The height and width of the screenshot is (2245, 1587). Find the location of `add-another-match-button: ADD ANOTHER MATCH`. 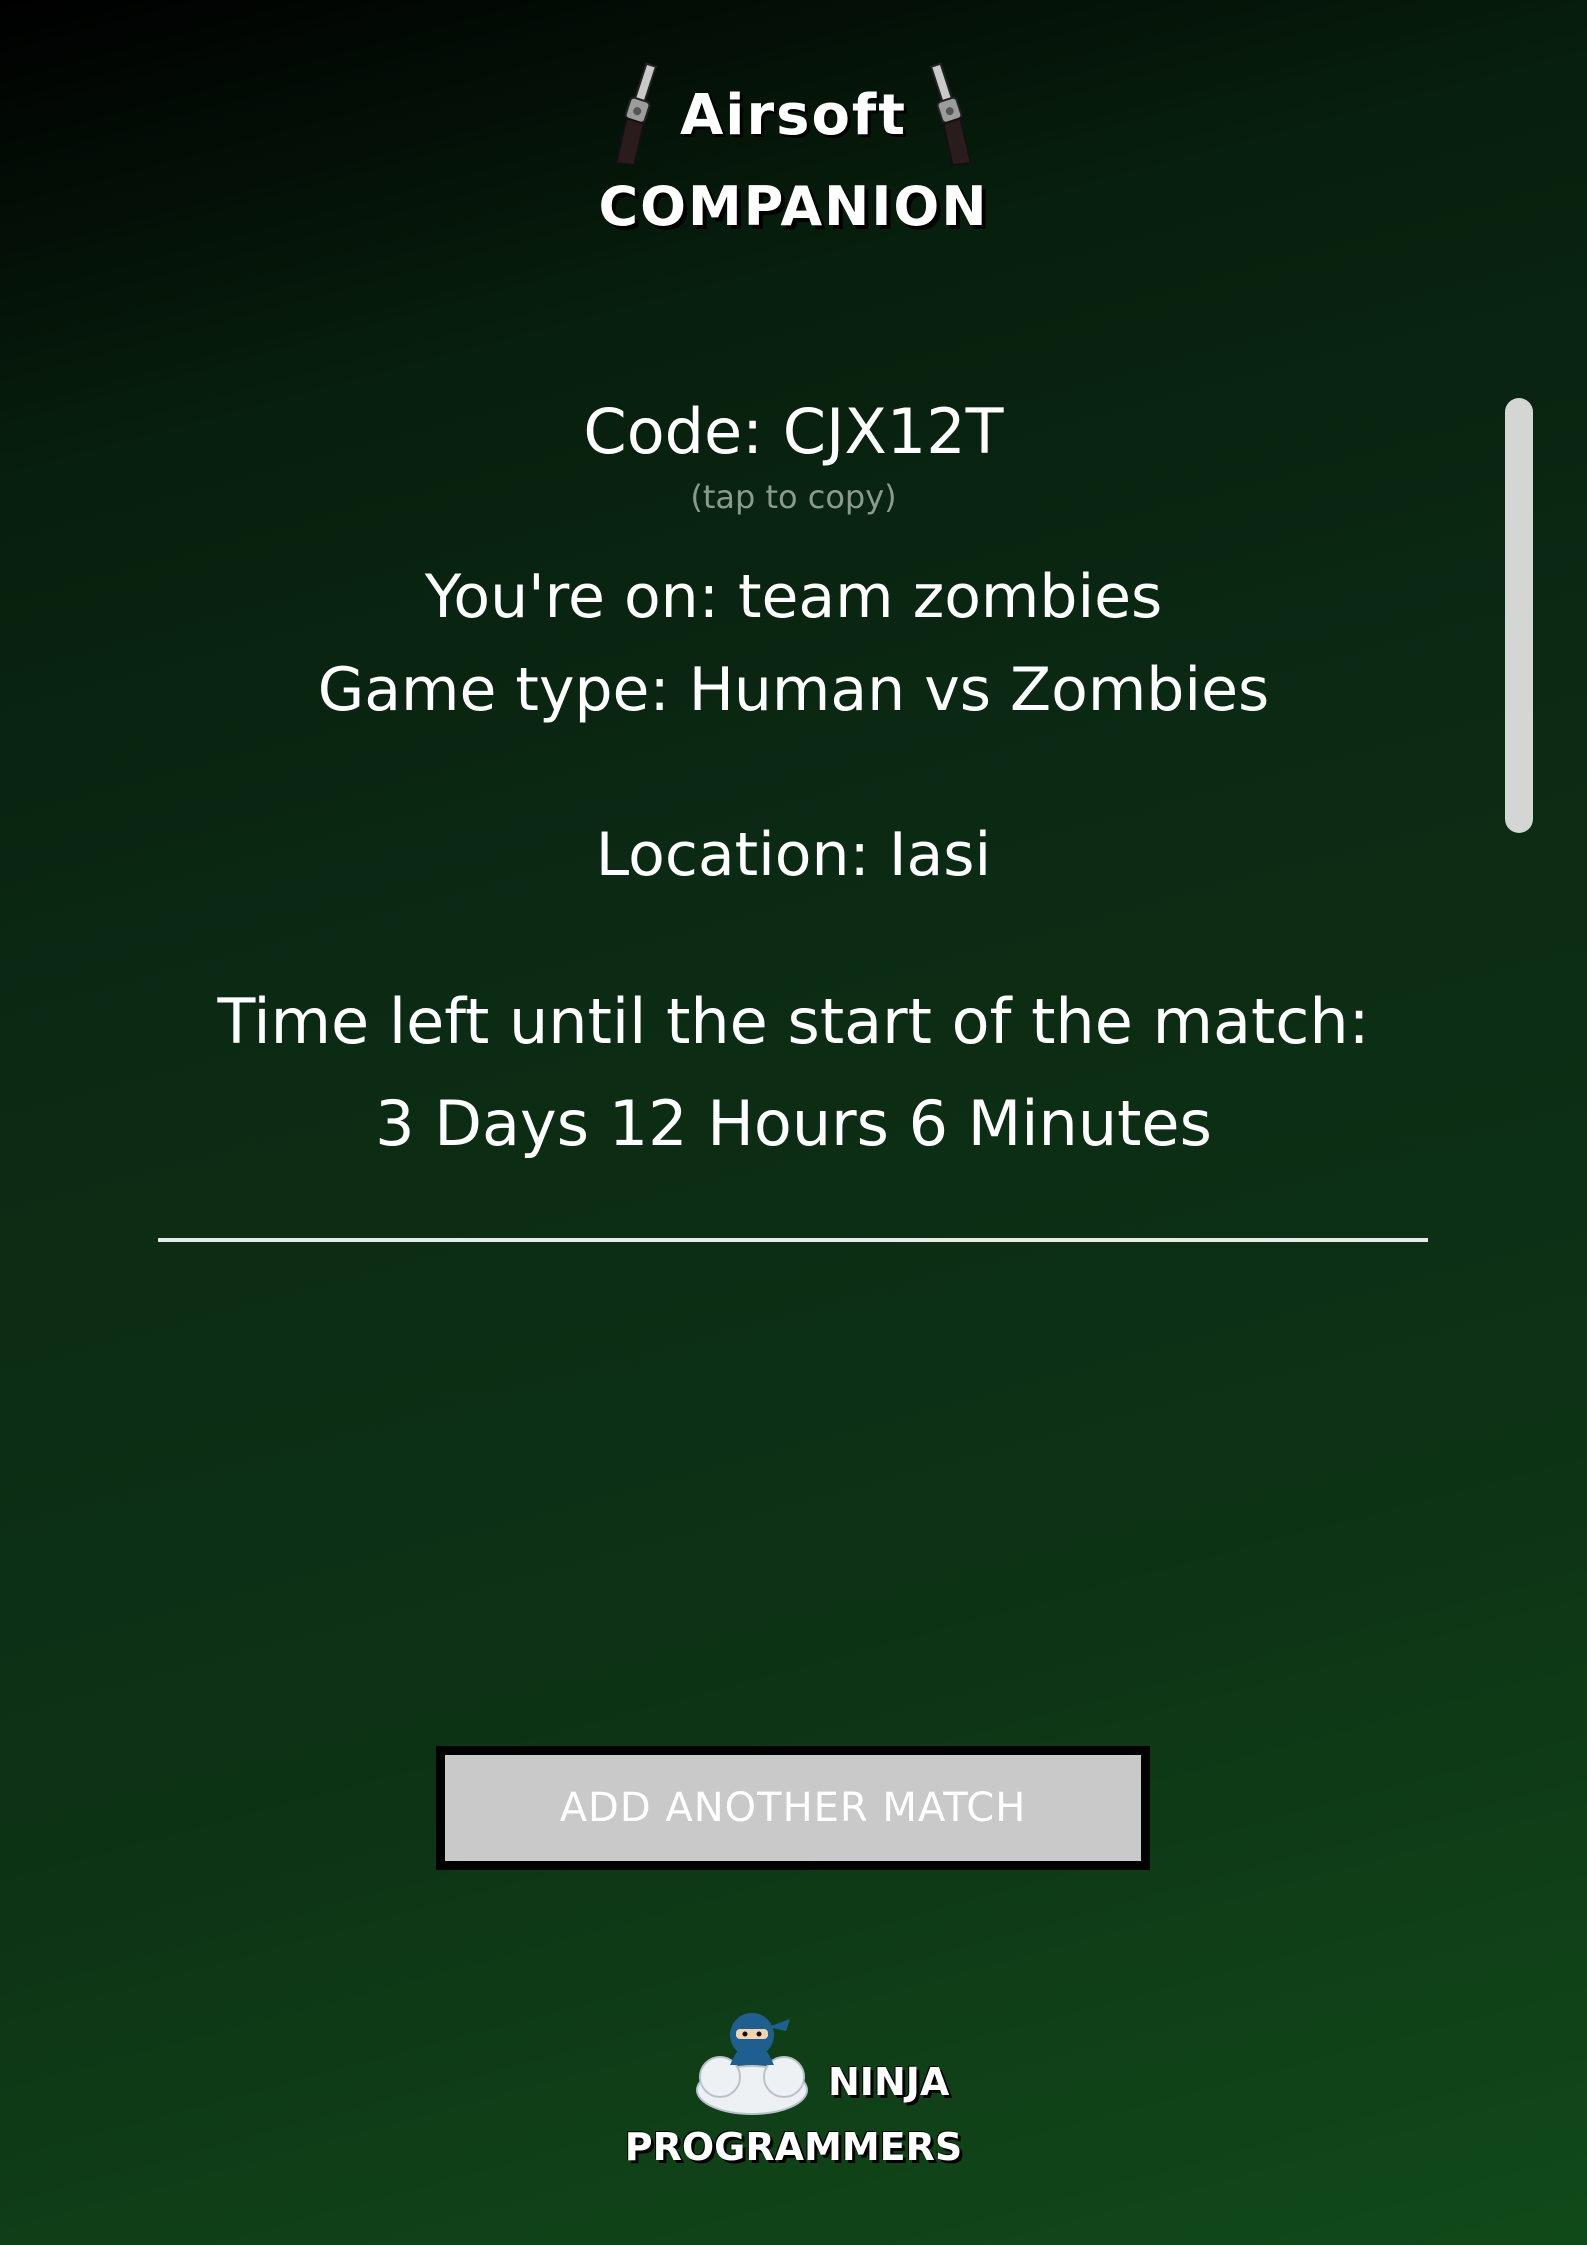

add-another-match-button: ADD ANOTHER MATCH is located at coordinates (793, 1808).